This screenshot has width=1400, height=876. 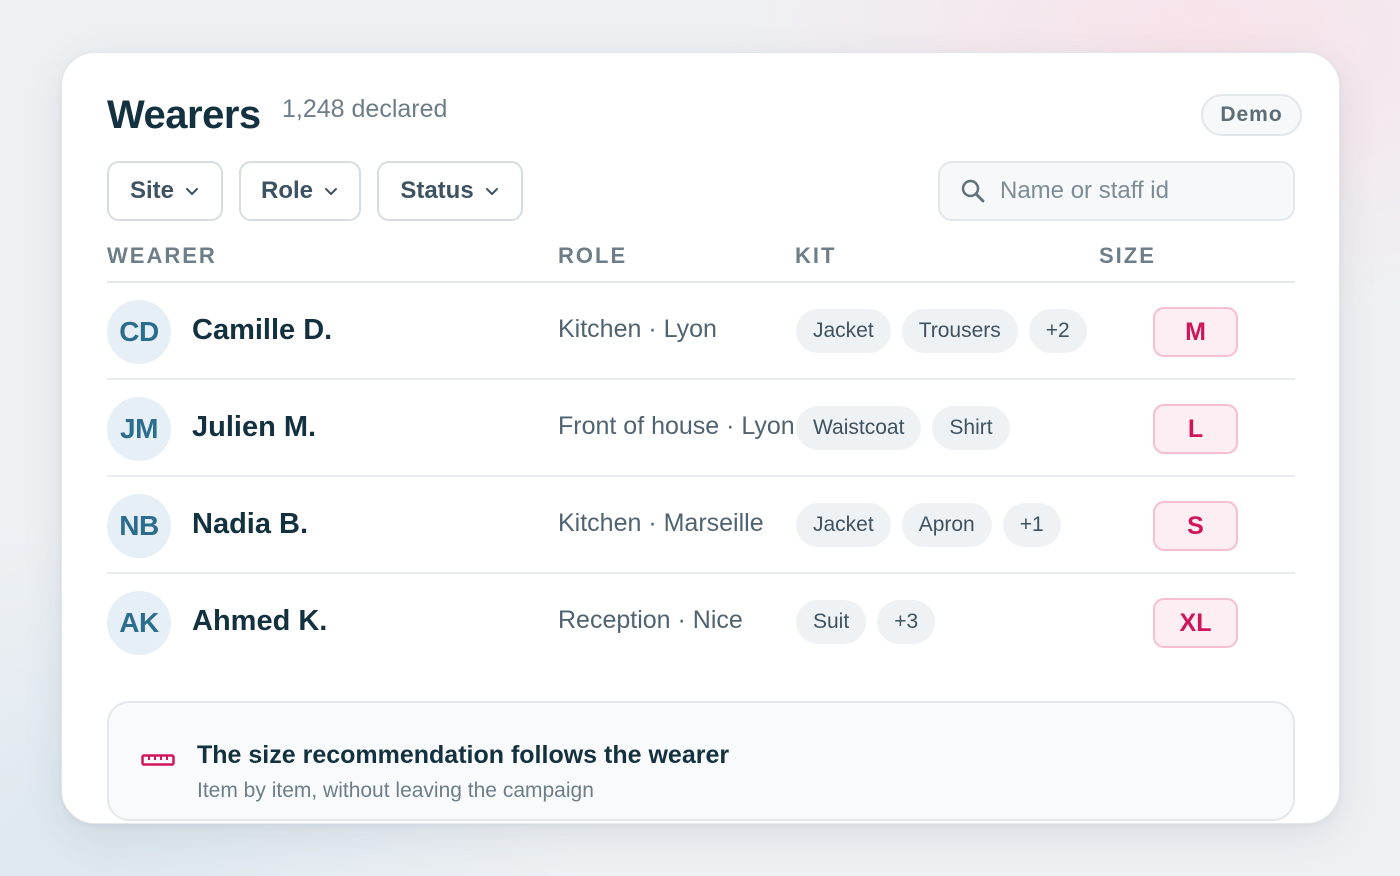 I want to click on kit-list: Jacket Trousers +2, so click(x=941, y=331).